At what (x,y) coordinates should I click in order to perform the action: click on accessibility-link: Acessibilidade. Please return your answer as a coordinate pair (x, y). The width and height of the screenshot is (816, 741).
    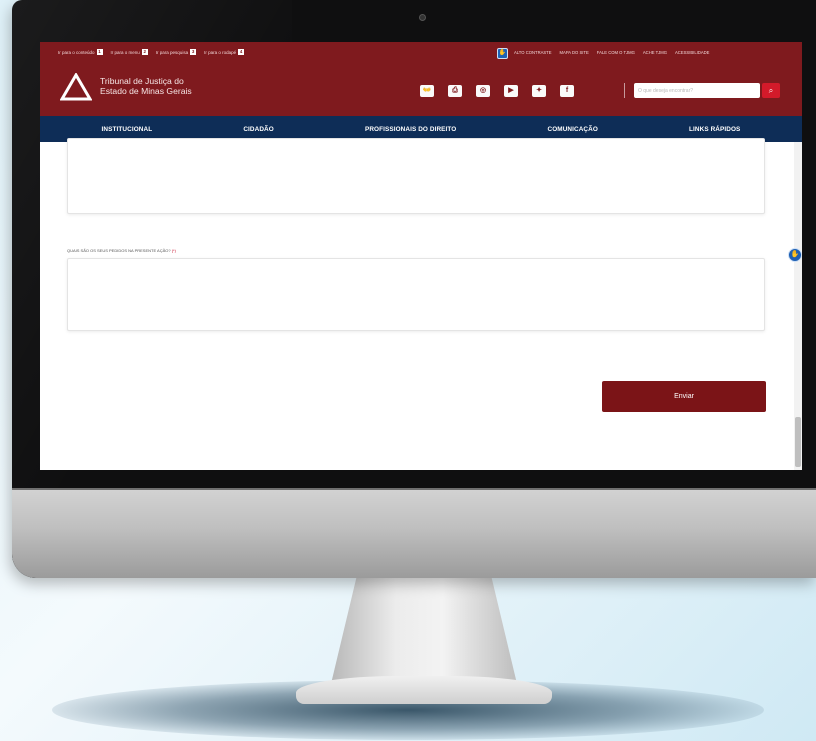
    Looking at the image, I should click on (692, 52).